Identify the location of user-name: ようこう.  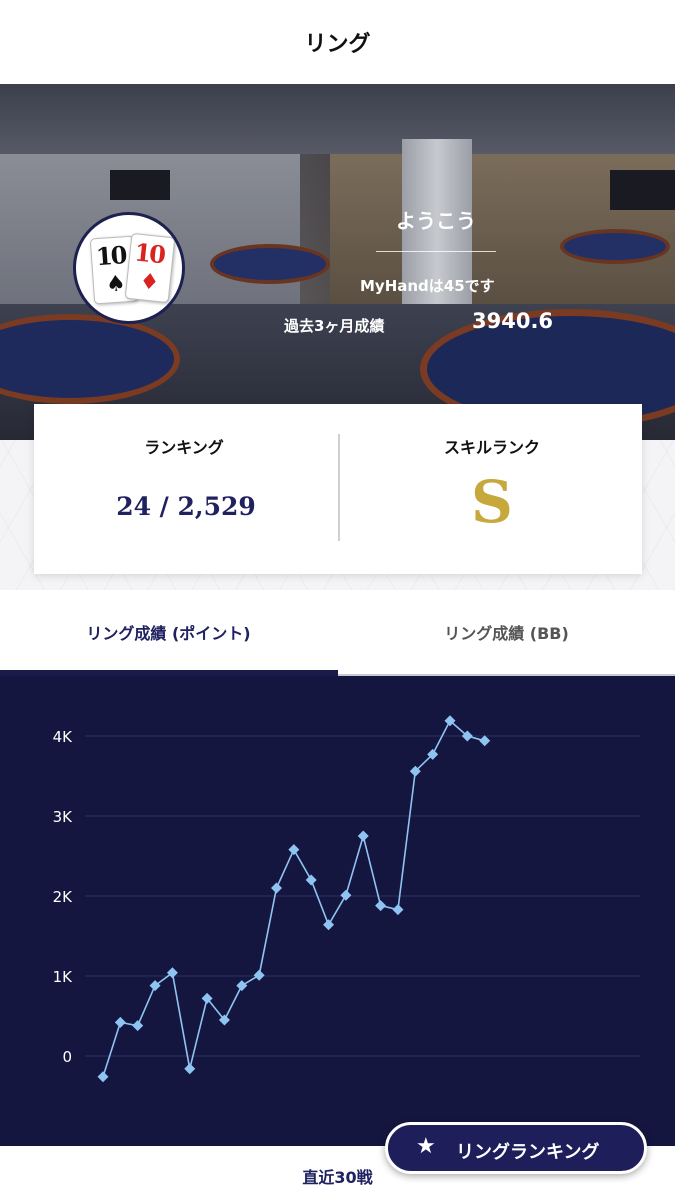
(436, 221).